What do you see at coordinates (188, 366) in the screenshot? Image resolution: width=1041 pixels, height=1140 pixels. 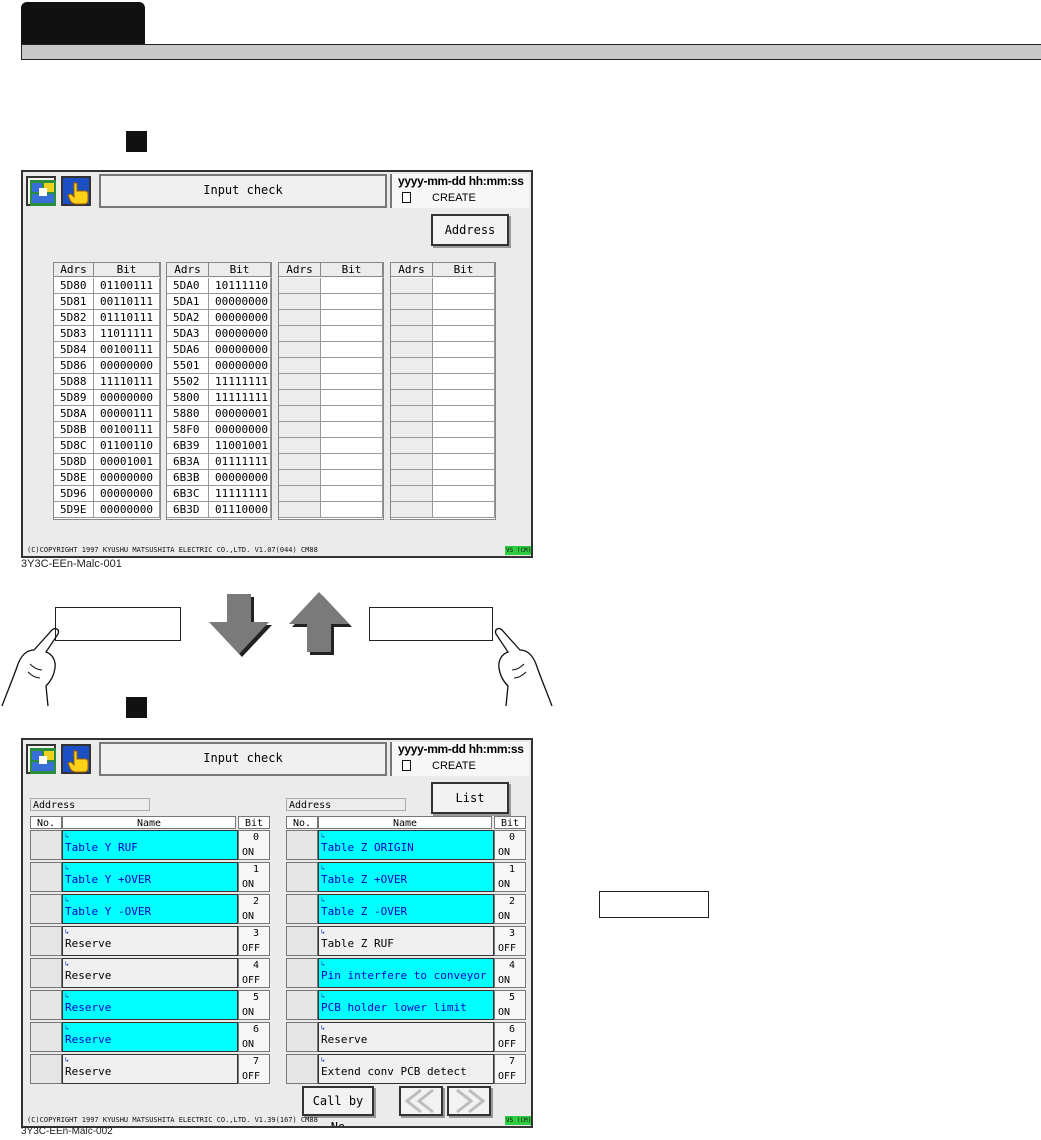 I see `address-cell: 5501` at bounding box center [188, 366].